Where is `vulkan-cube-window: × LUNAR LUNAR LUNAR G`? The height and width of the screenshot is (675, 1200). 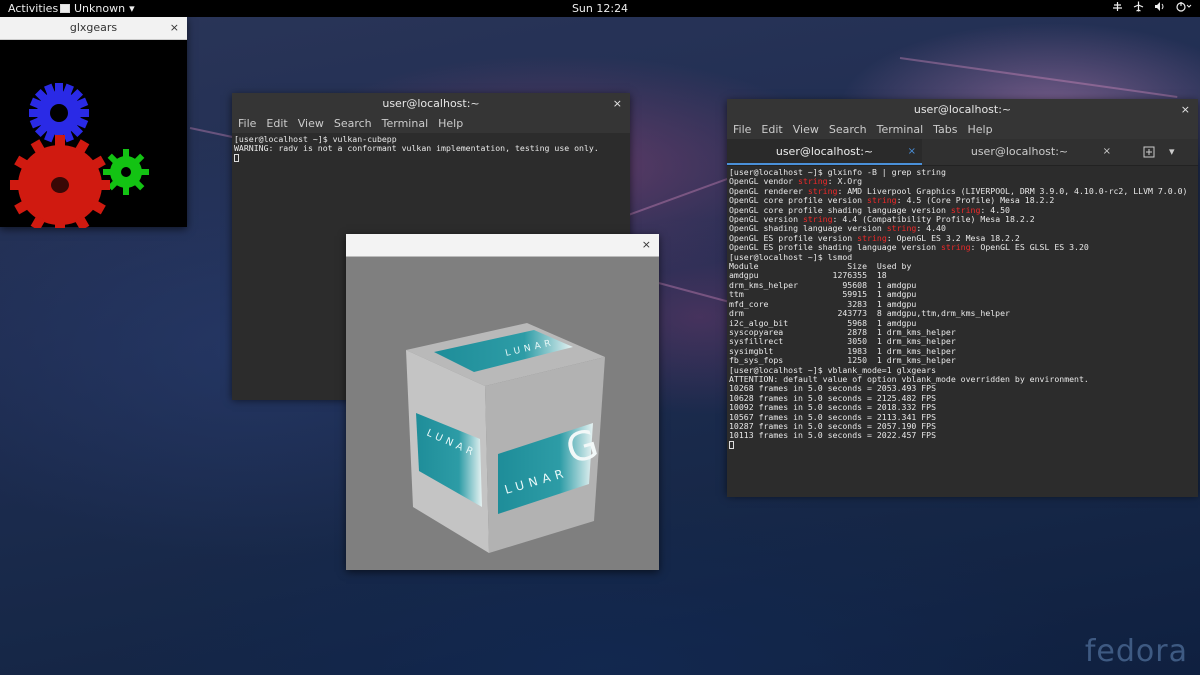
vulkan-cube-window: × LUNAR LUNAR LUNAR G is located at coordinates (502, 402).